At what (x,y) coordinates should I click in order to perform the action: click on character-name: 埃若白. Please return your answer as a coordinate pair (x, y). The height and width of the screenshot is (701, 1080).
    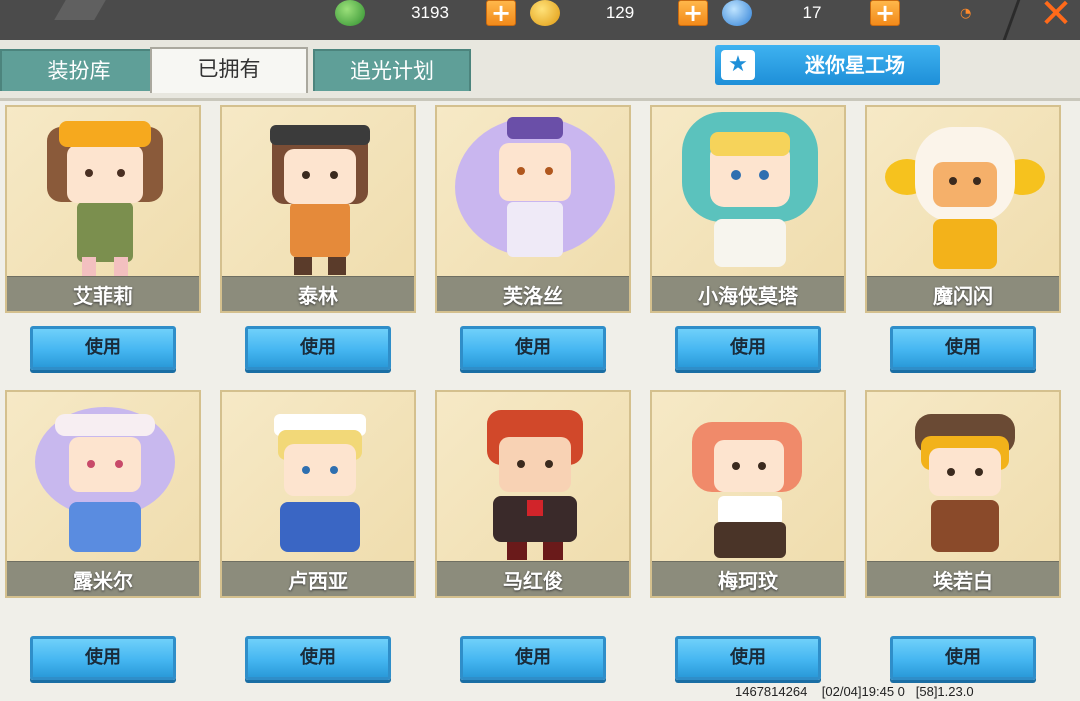
    Looking at the image, I should click on (963, 581).